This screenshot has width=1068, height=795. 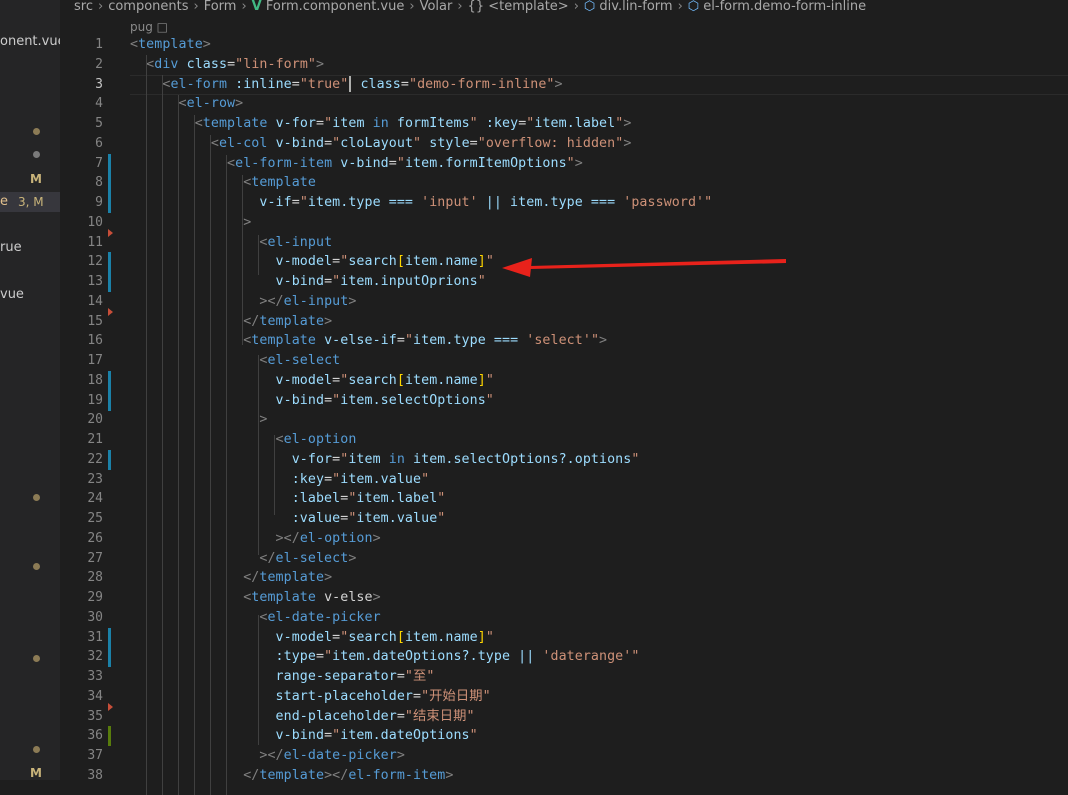 I want to click on code-line: 33 range-separator="至", so click(x=564, y=677).